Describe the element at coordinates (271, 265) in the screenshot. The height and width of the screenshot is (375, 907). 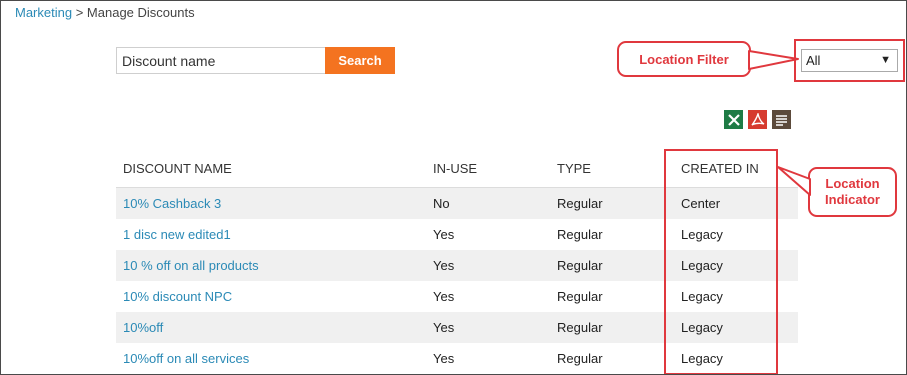
I see `discount-name-cell: 10 % off on all products` at that location.